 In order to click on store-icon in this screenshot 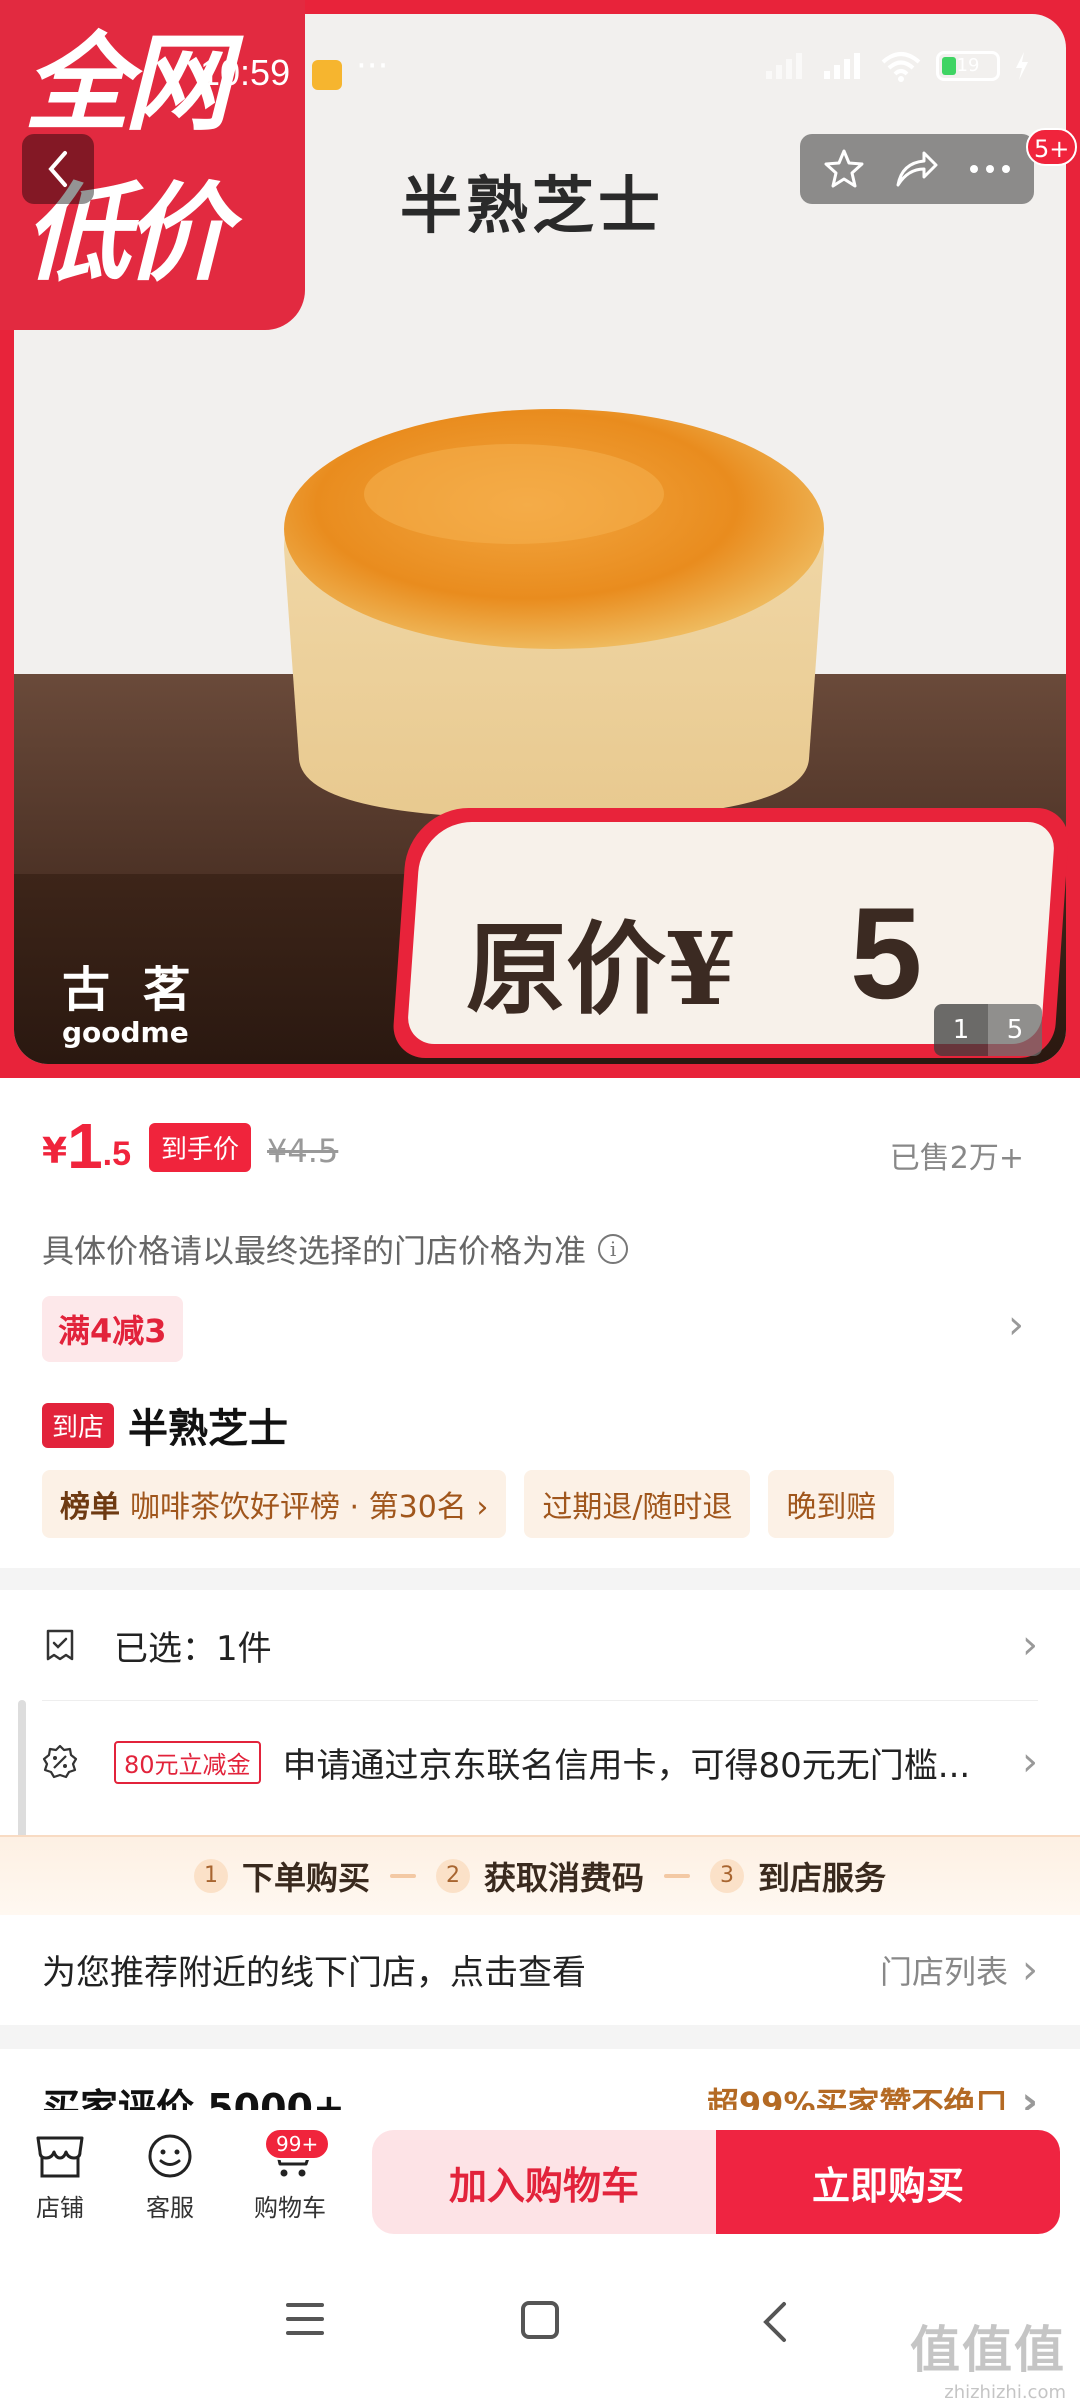, I will do `click(60, 2157)`.